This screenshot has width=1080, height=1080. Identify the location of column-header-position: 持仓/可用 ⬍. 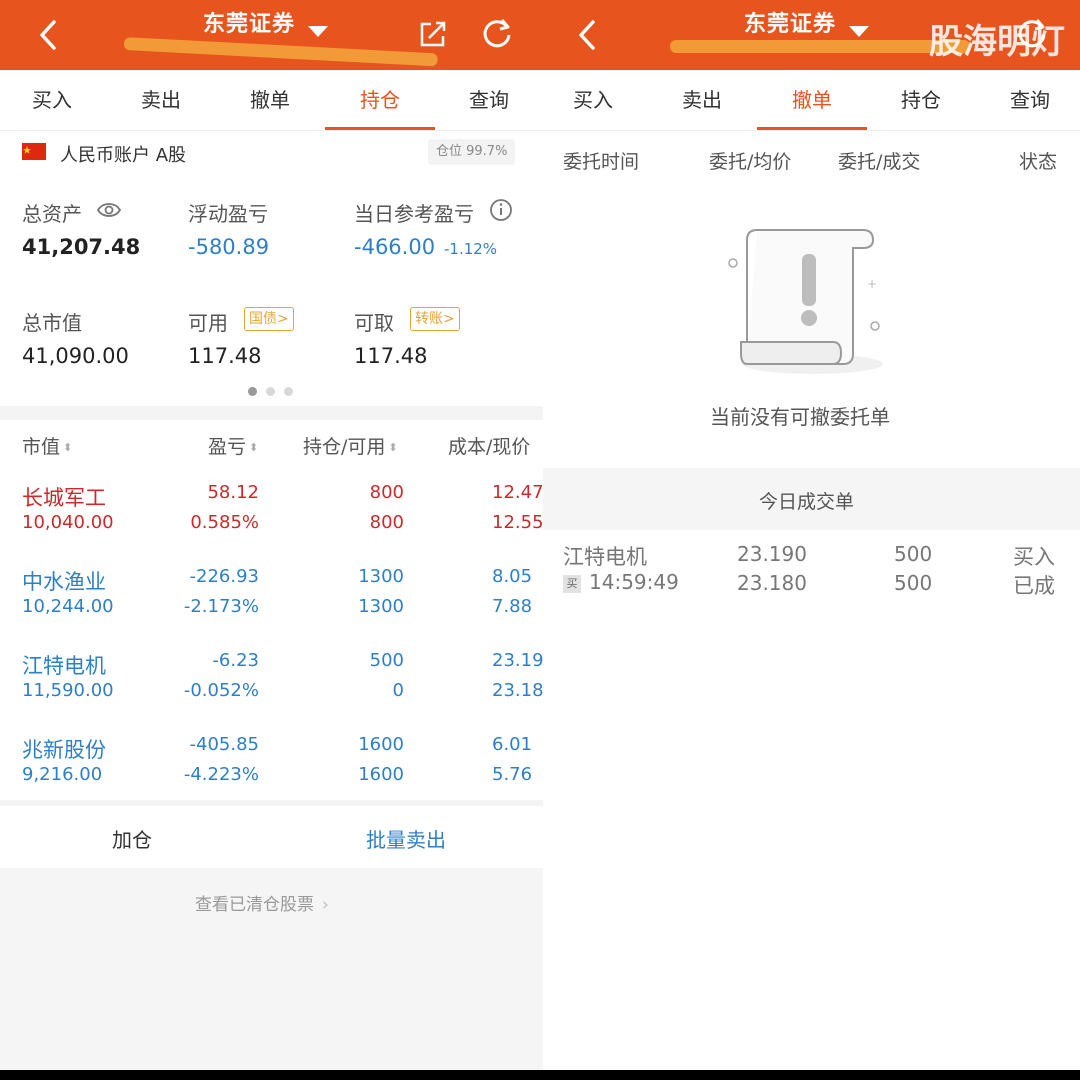
(350, 445).